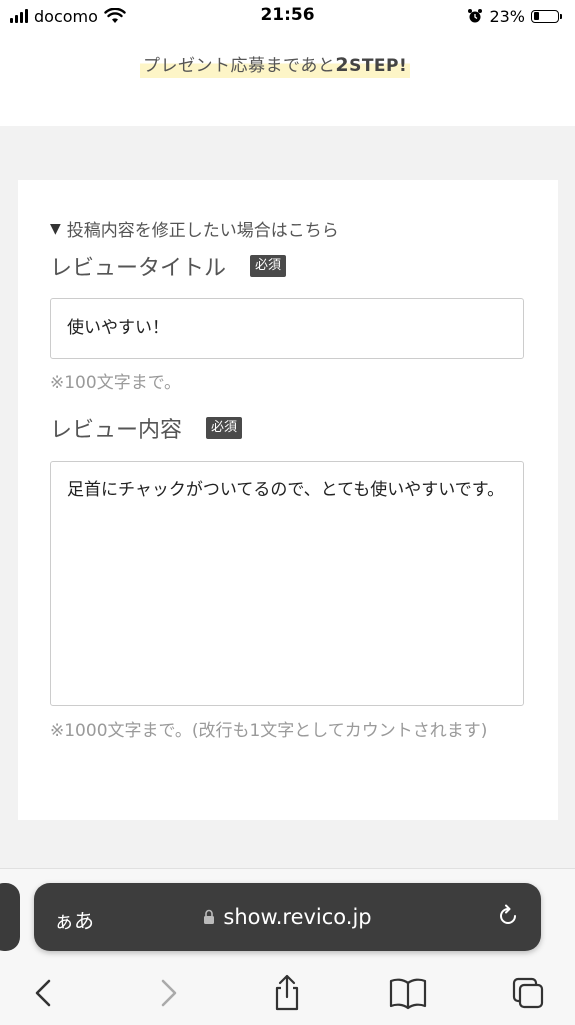 This screenshot has height=1025, width=575. I want to click on step-banner-count: 2, so click(342, 65).